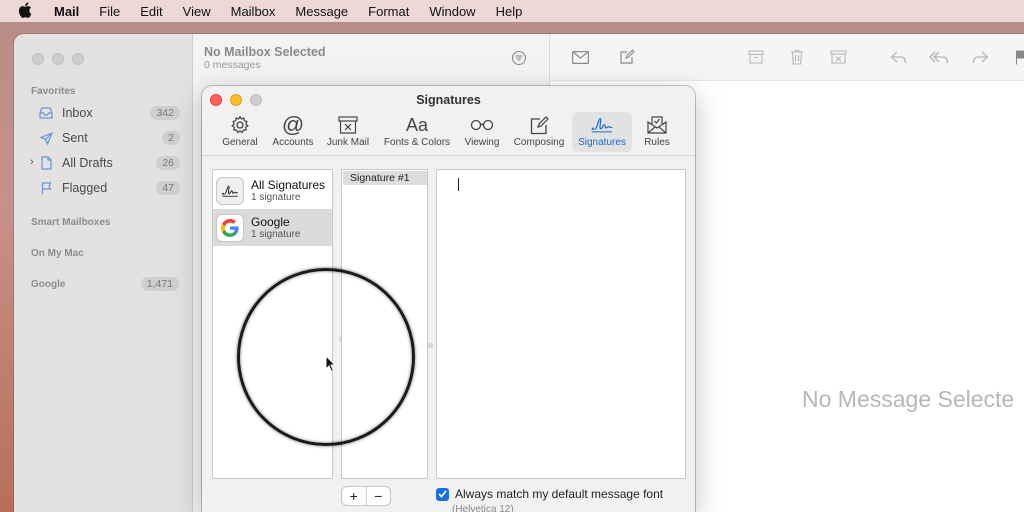 This screenshot has width=1024, height=512. What do you see at coordinates (87, 163) in the screenshot?
I see `sidebar-item-label: All Drafts` at bounding box center [87, 163].